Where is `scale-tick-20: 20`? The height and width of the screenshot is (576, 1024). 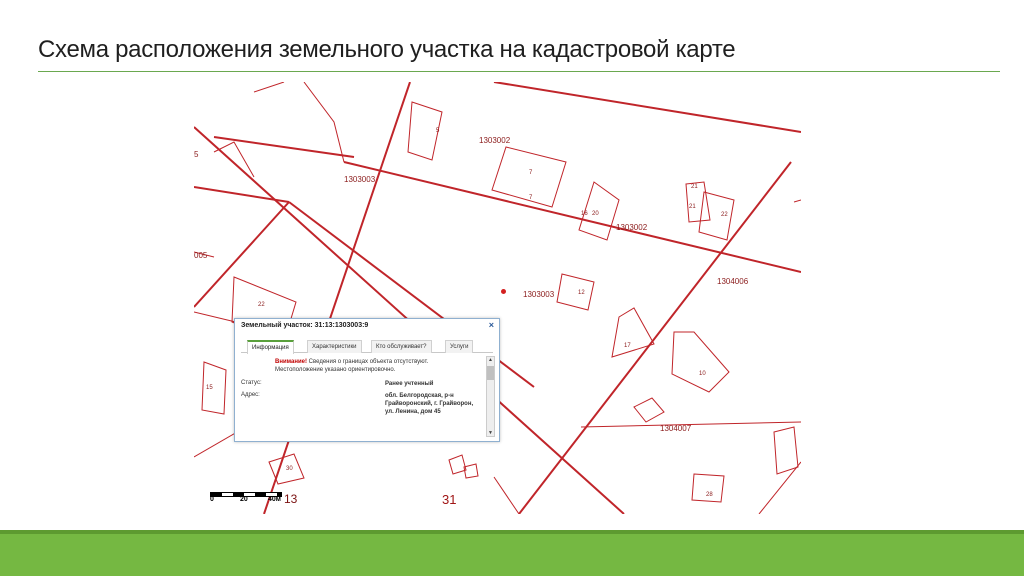 scale-tick-20: 20 is located at coordinates (244, 499).